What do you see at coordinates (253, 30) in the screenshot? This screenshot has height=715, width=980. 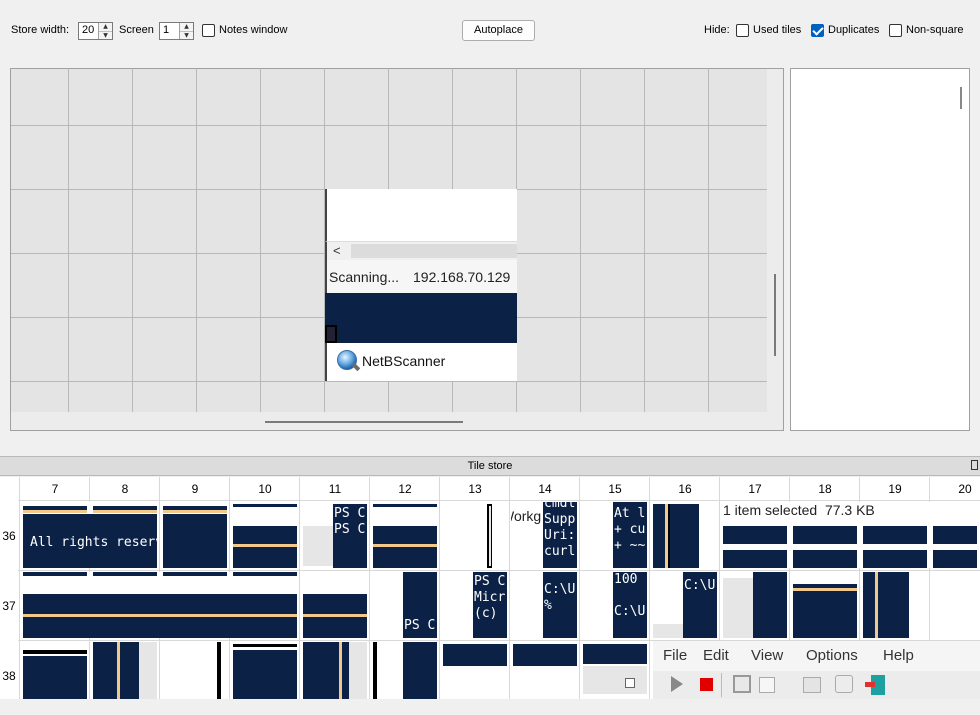 I see `notes-window-label: Notes window` at bounding box center [253, 30].